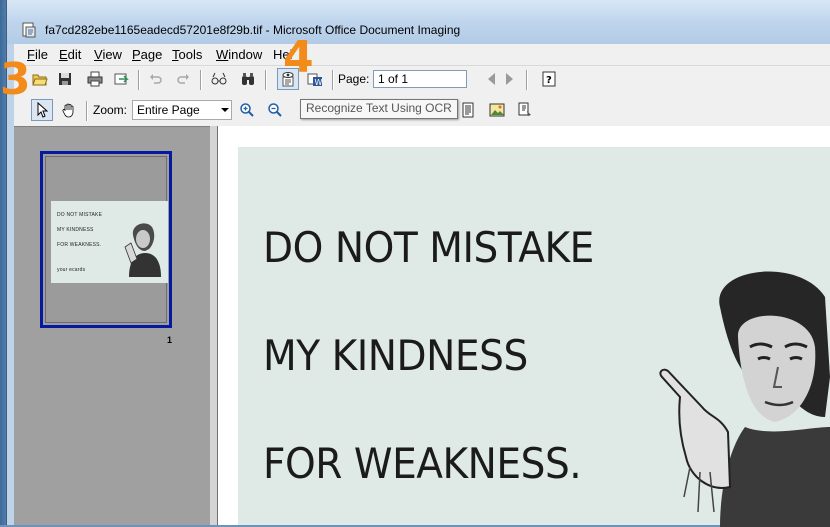  What do you see at coordinates (170, 340) in the screenshot?
I see `thumbnail-page-number: 1` at bounding box center [170, 340].